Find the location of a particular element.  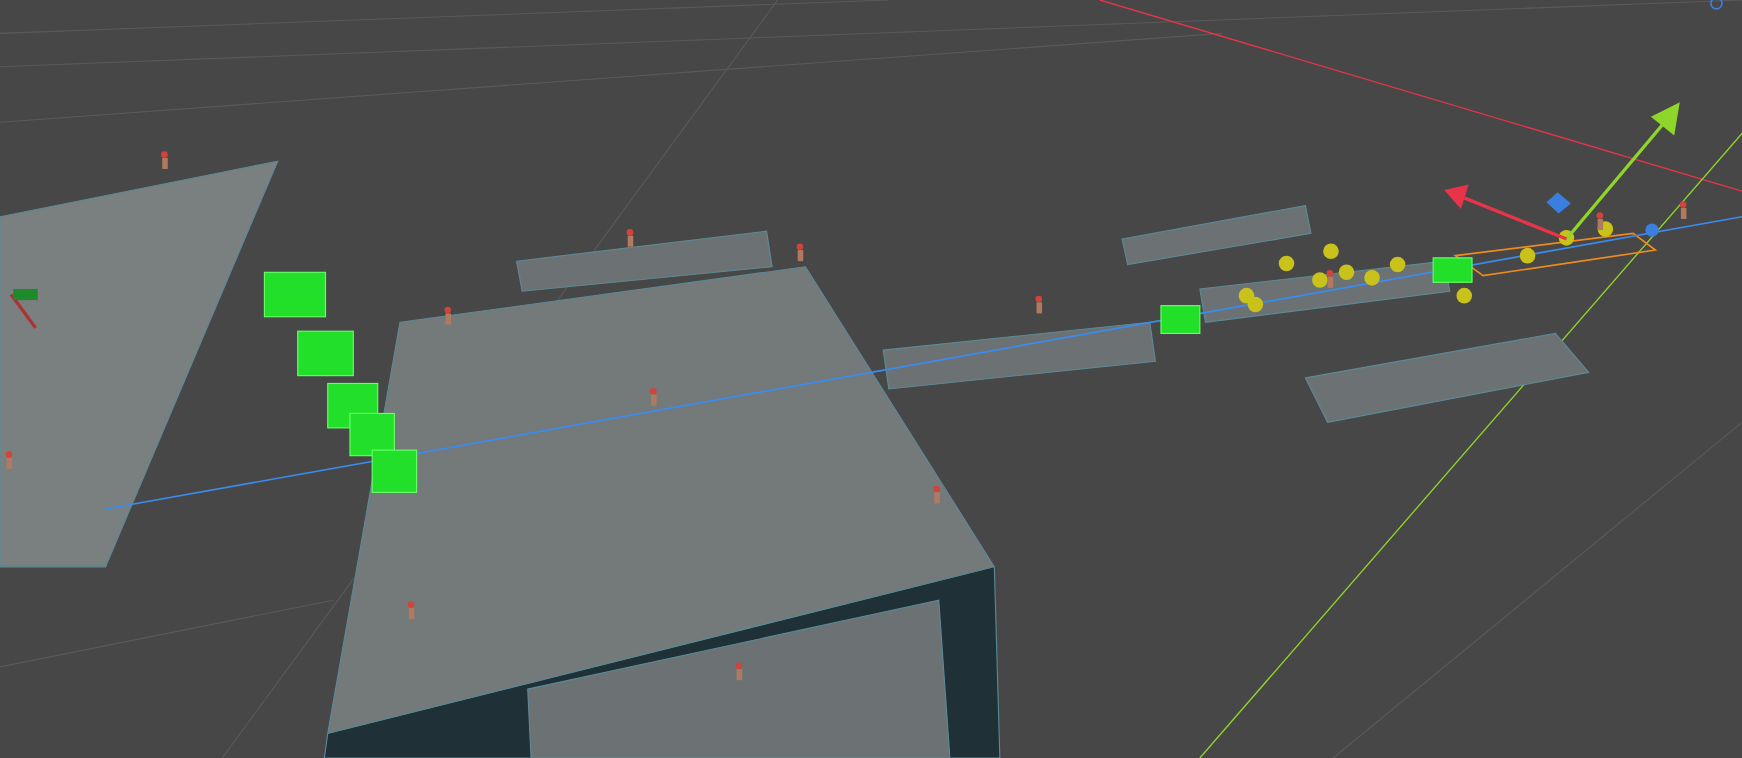

y-axis-arrow-handle is located at coordinates (1622, 171).